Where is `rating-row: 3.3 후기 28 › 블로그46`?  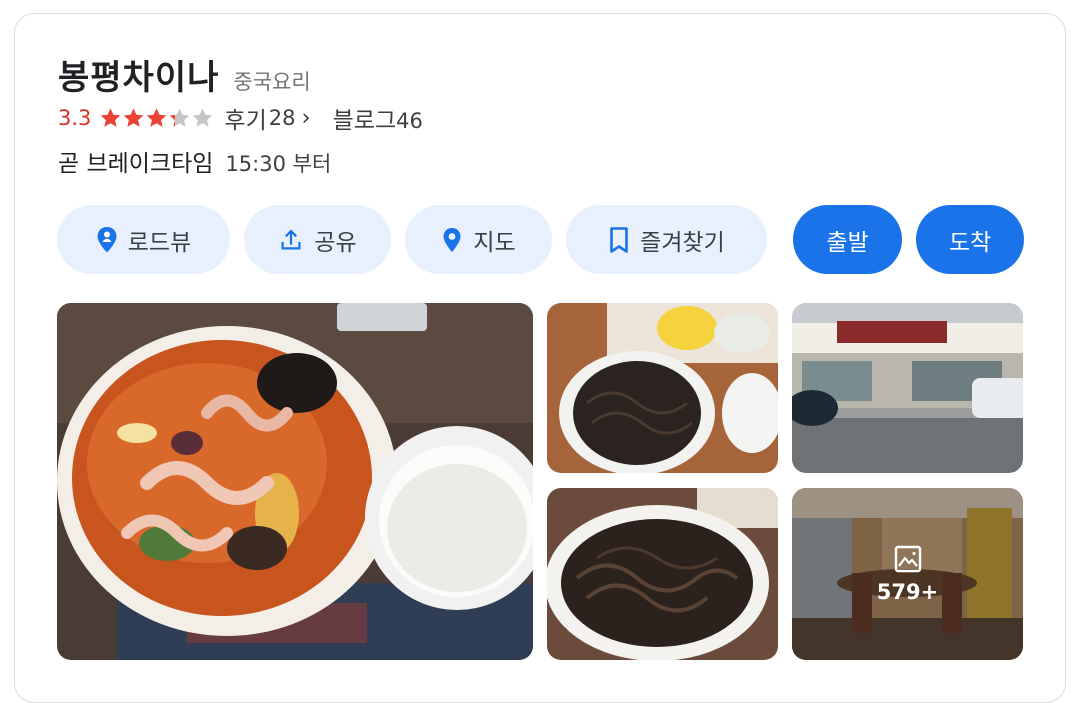
rating-row: 3.3 후기 28 › 블로그46 is located at coordinates (240, 118).